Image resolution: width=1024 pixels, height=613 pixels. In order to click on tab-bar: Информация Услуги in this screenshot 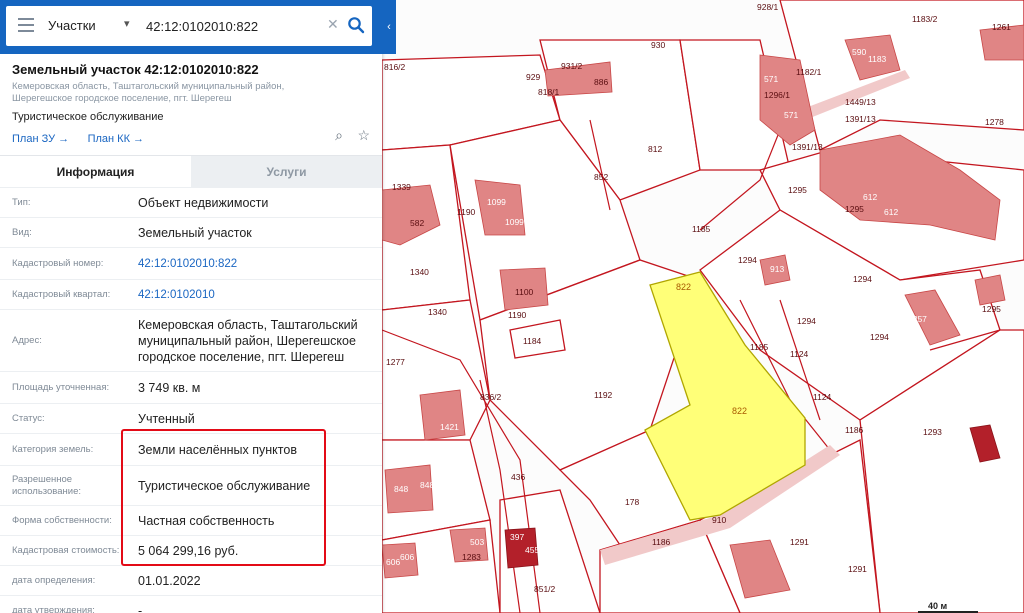, I will do `click(191, 171)`.